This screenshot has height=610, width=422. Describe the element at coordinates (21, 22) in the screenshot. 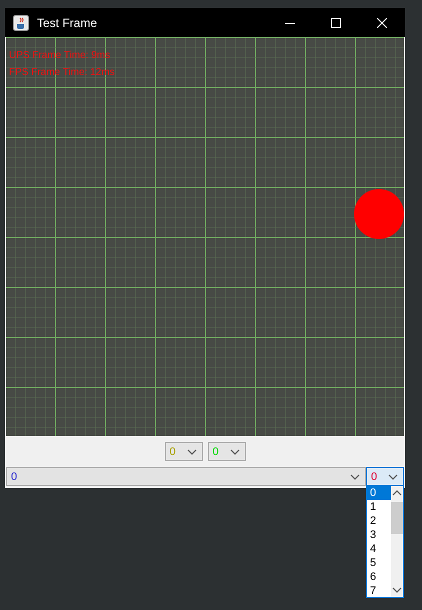

I see `coffee-cup-icon` at that location.